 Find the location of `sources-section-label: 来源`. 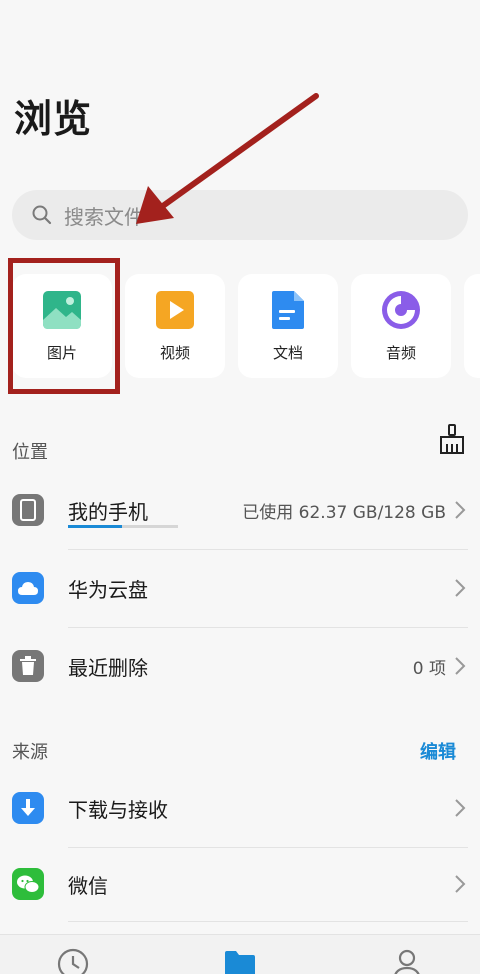

sources-section-label: 来源 is located at coordinates (30, 752).